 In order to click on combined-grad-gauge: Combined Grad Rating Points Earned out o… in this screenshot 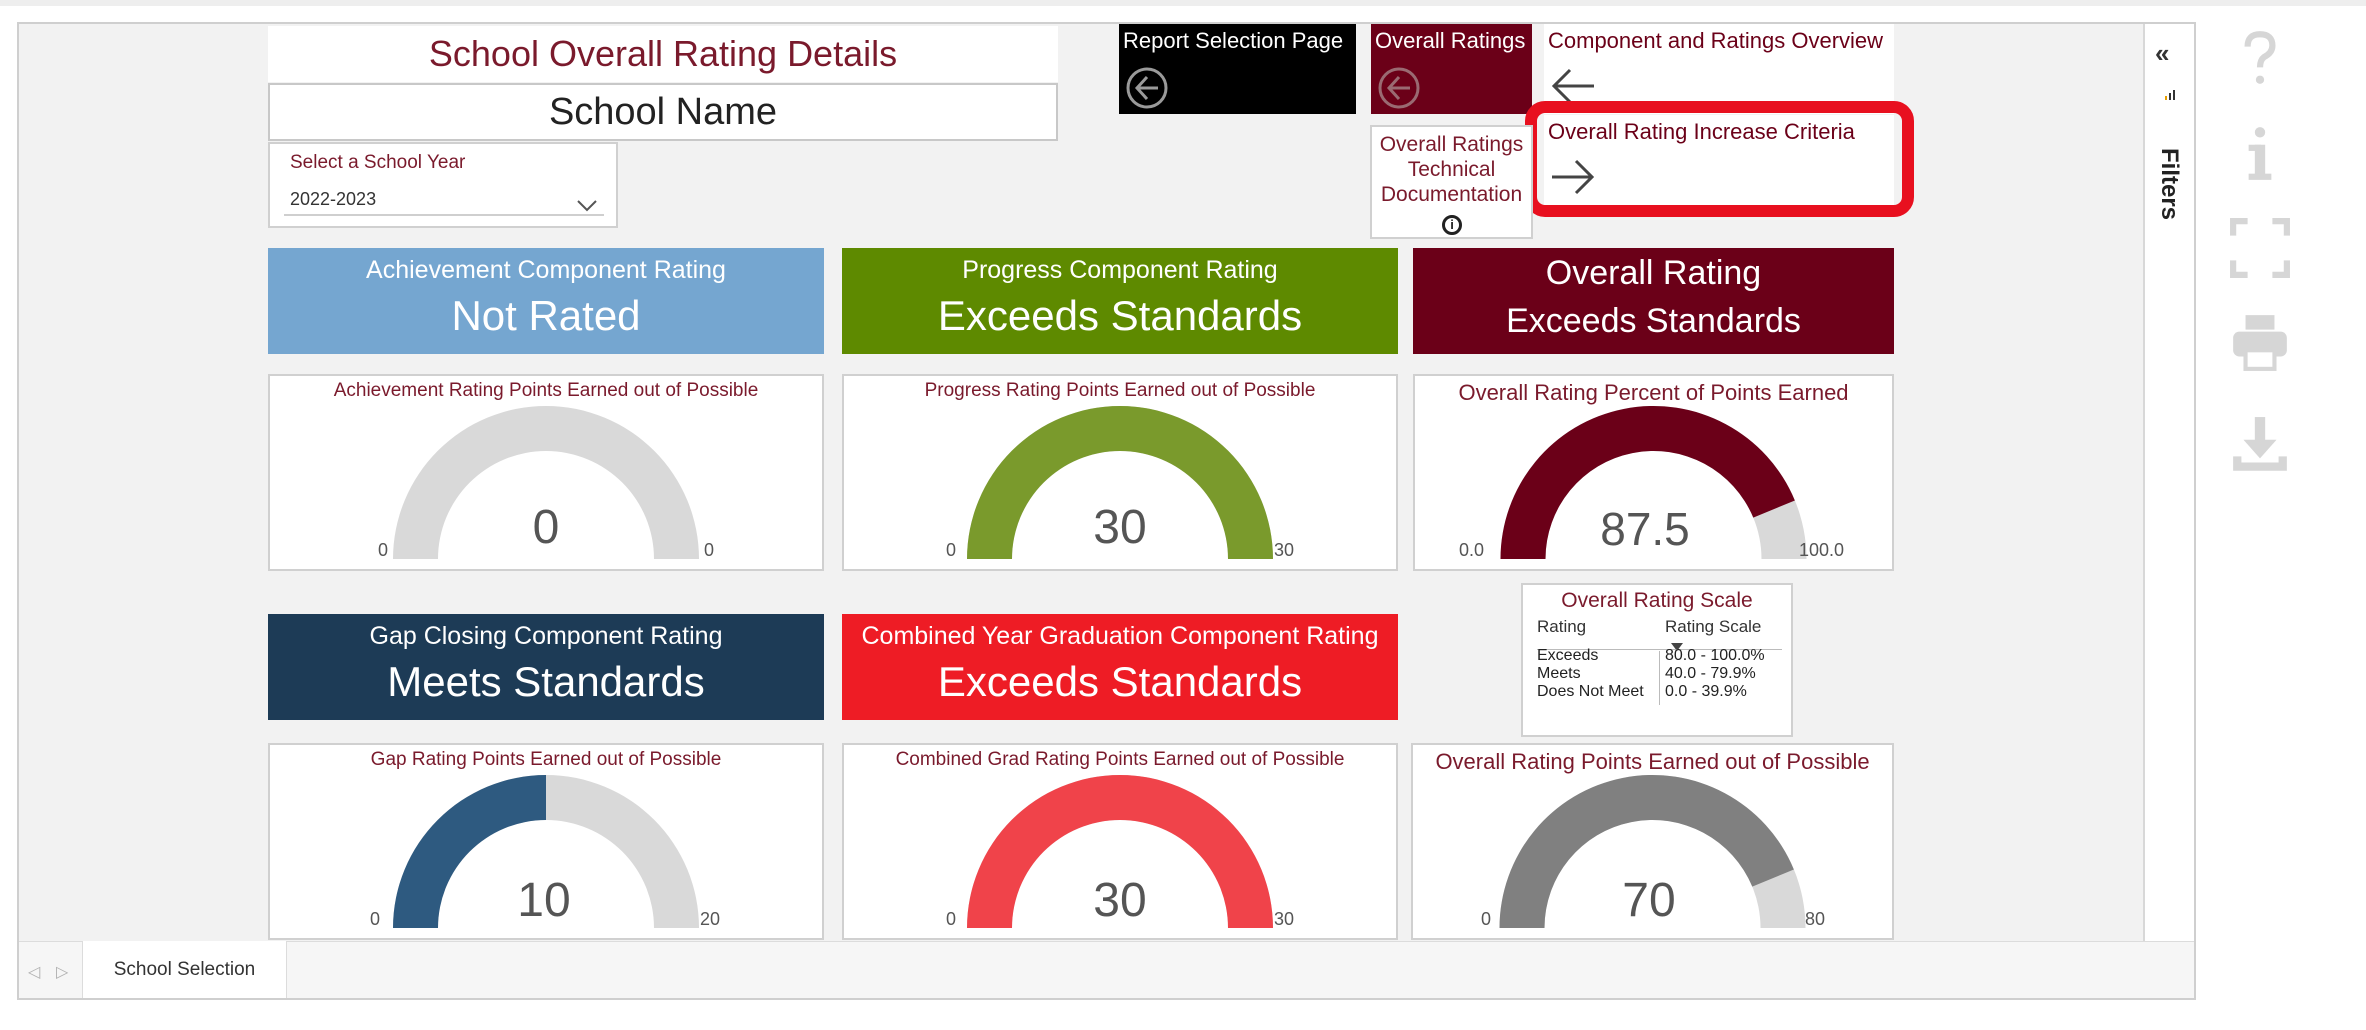, I will do `click(1120, 841)`.